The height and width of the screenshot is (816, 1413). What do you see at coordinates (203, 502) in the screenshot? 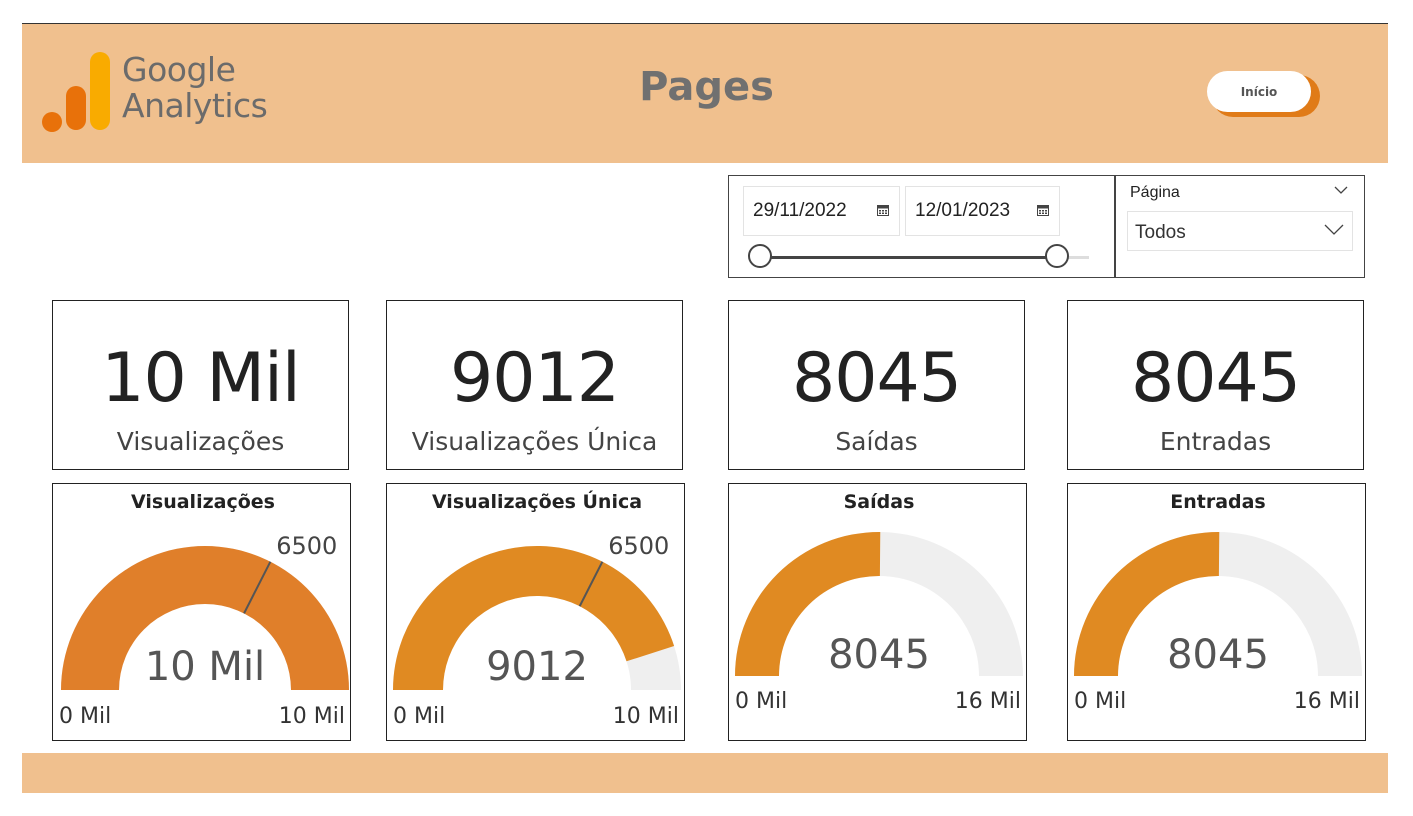
I see `gauge-title: Visualizações` at bounding box center [203, 502].